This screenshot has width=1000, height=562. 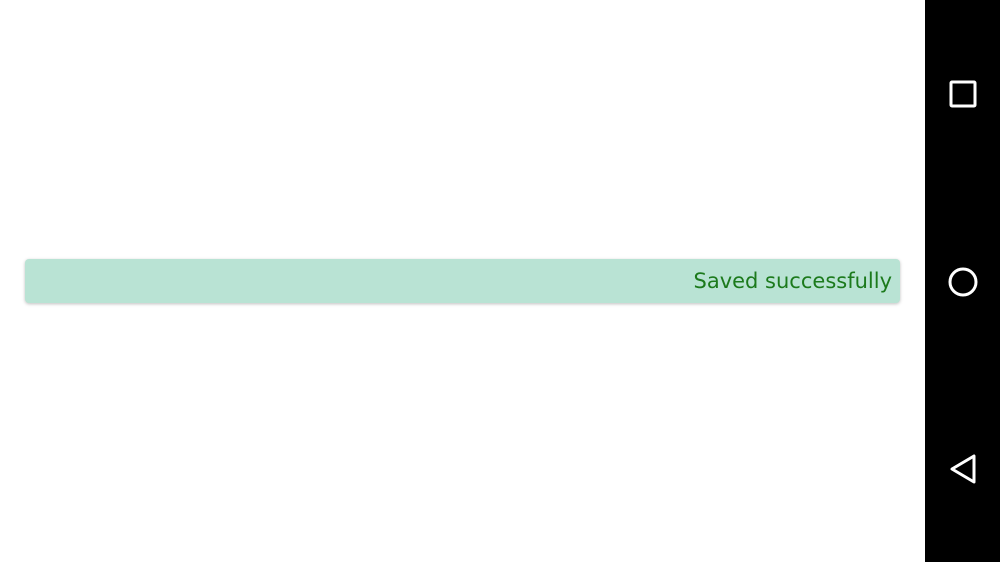 I want to click on success-toast: Saved successfully, so click(x=462, y=281).